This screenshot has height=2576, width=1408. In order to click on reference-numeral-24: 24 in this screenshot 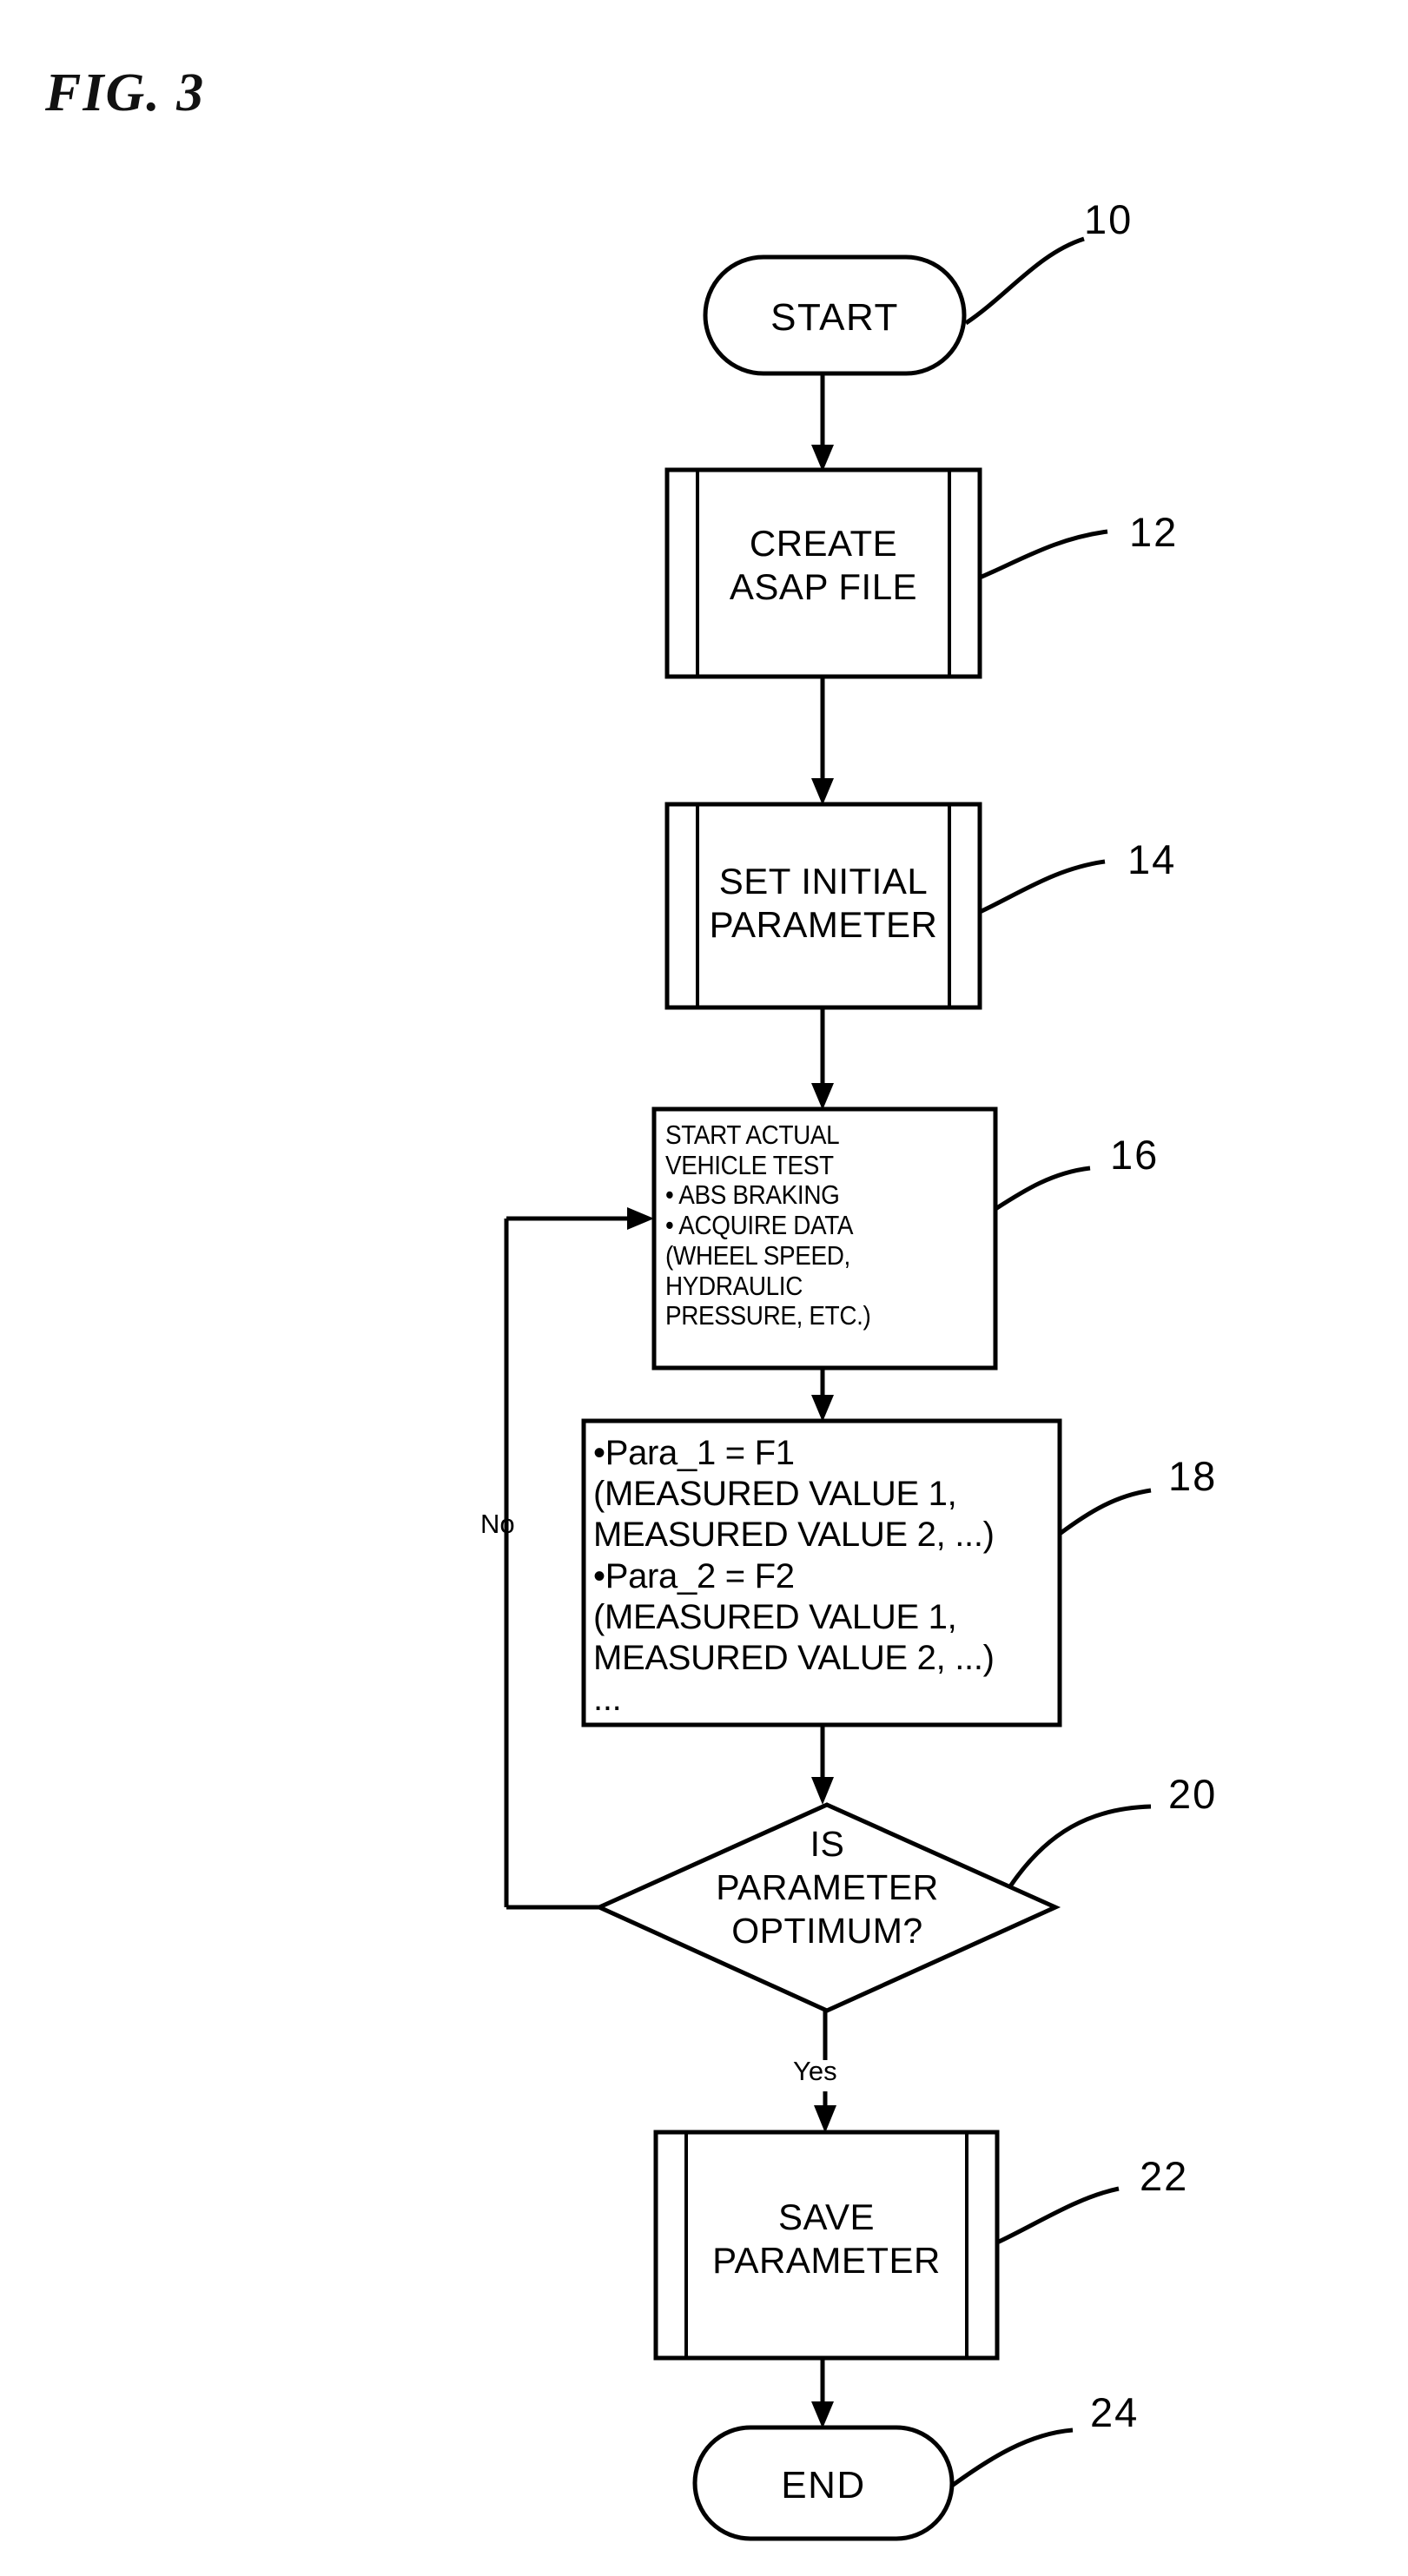, I will do `click(1115, 2412)`.